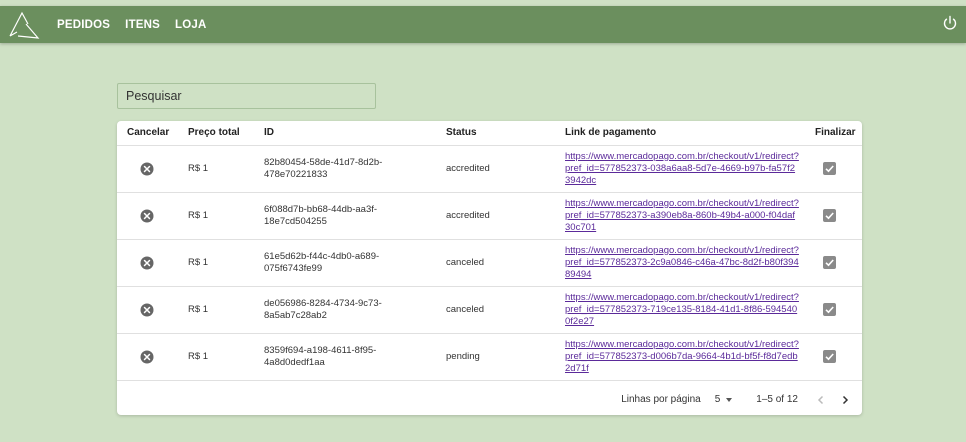 This screenshot has width=966, height=442. What do you see at coordinates (497, 133) in the screenshot?
I see `column-header-status: Status` at bounding box center [497, 133].